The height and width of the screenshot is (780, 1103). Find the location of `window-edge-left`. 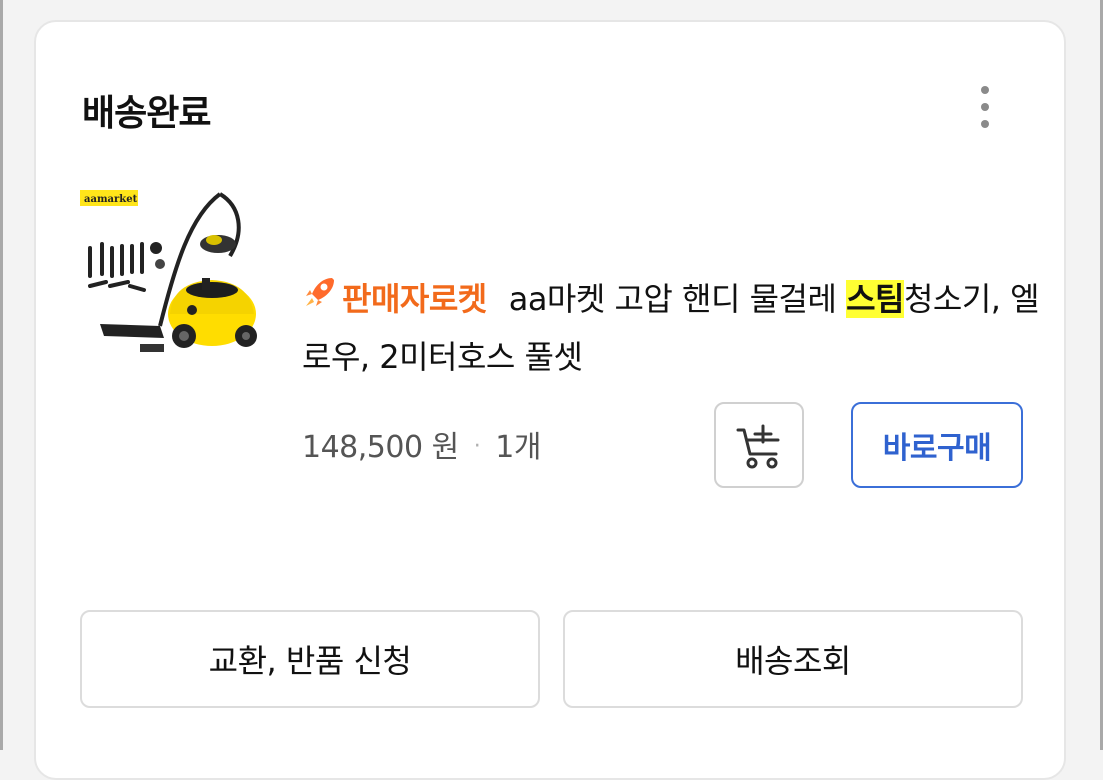

window-edge-left is located at coordinates (1, 375).